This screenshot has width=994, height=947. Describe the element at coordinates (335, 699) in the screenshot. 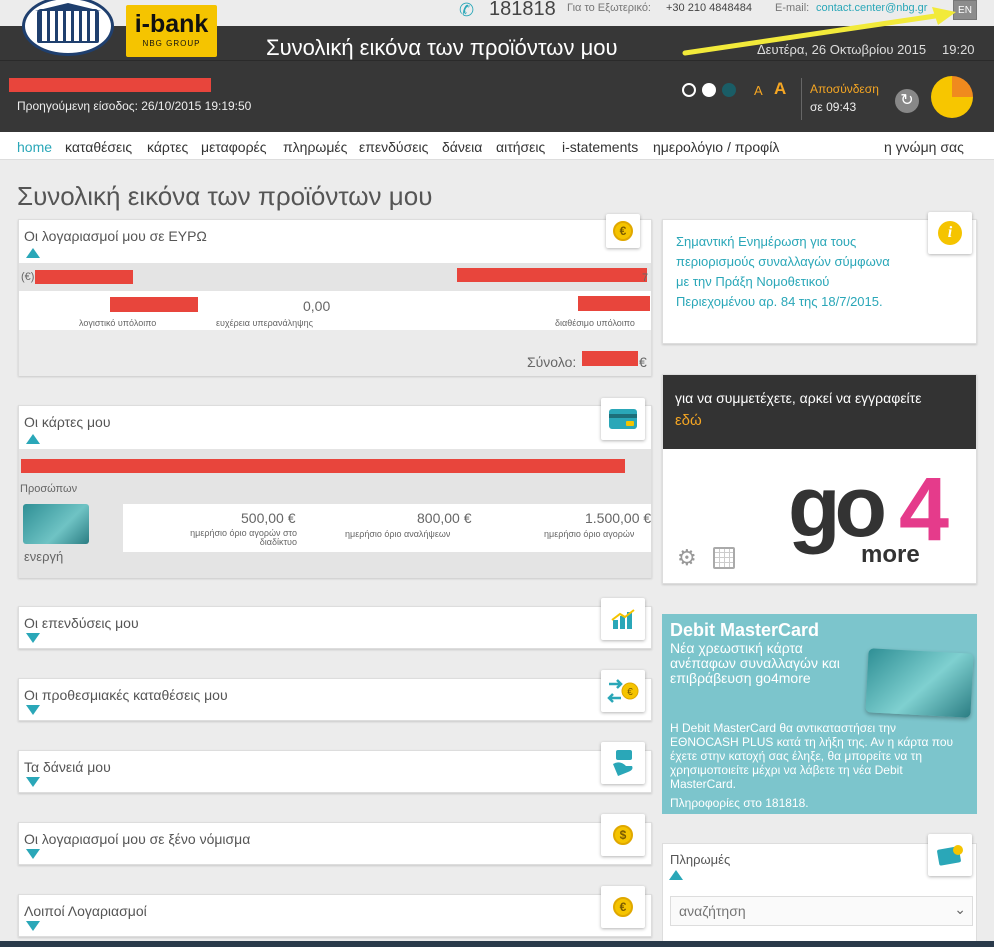

I see `term-deposits-panel: Οι προθεσμιακές καταθέσεις μου` at that location.